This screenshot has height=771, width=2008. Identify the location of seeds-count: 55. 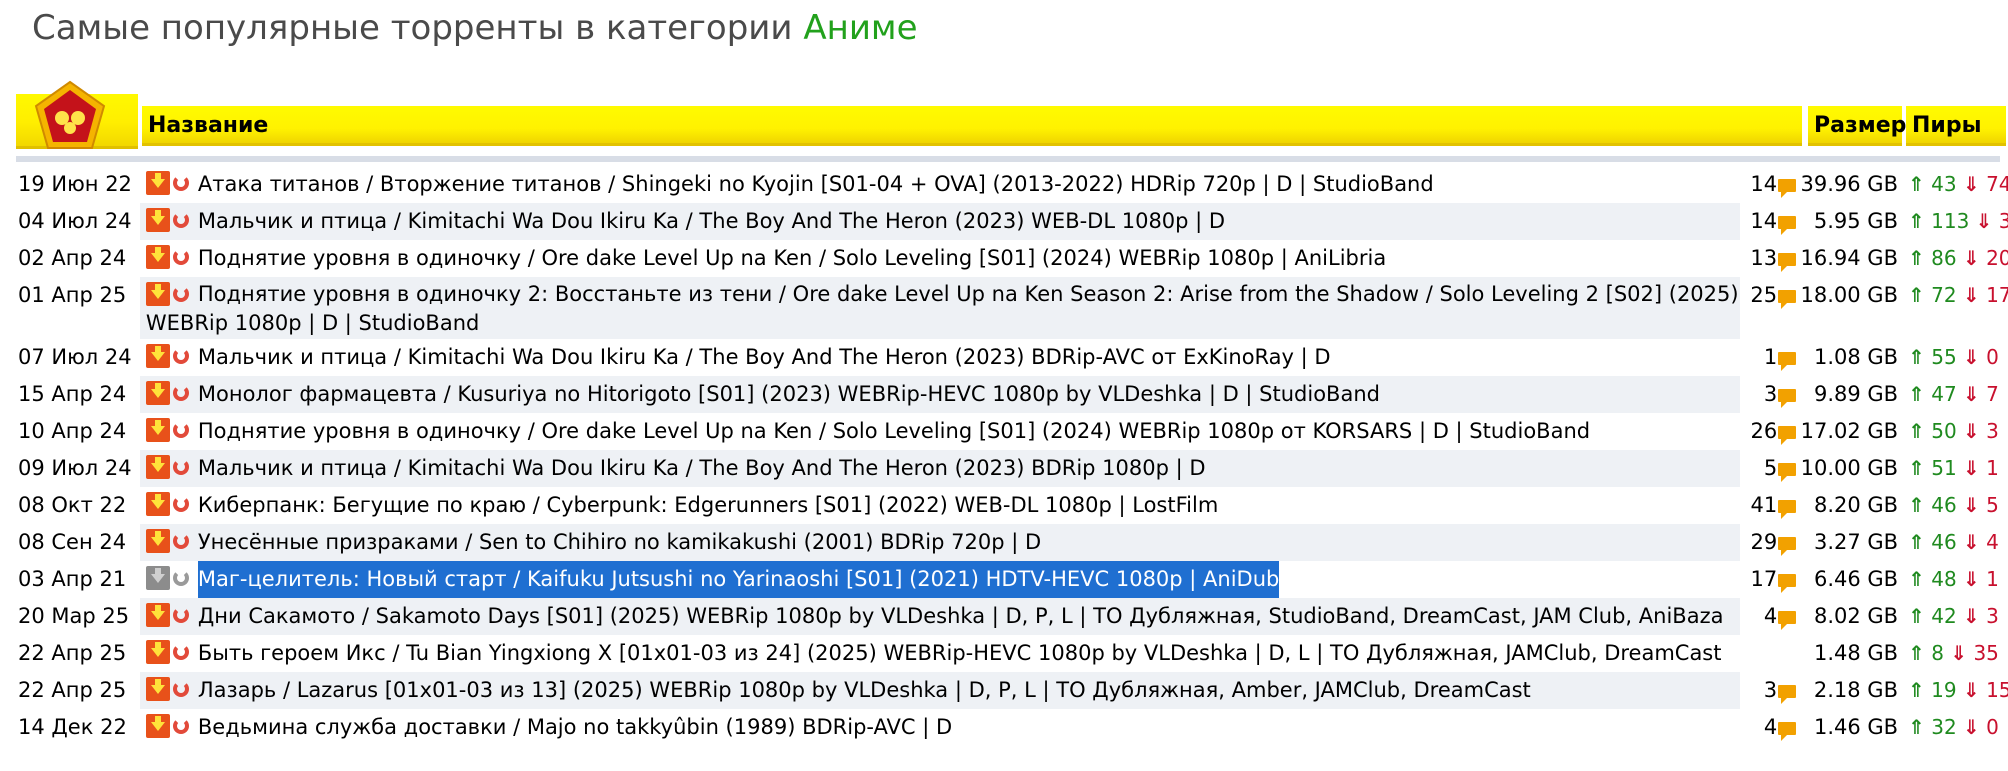
(1944, 357).